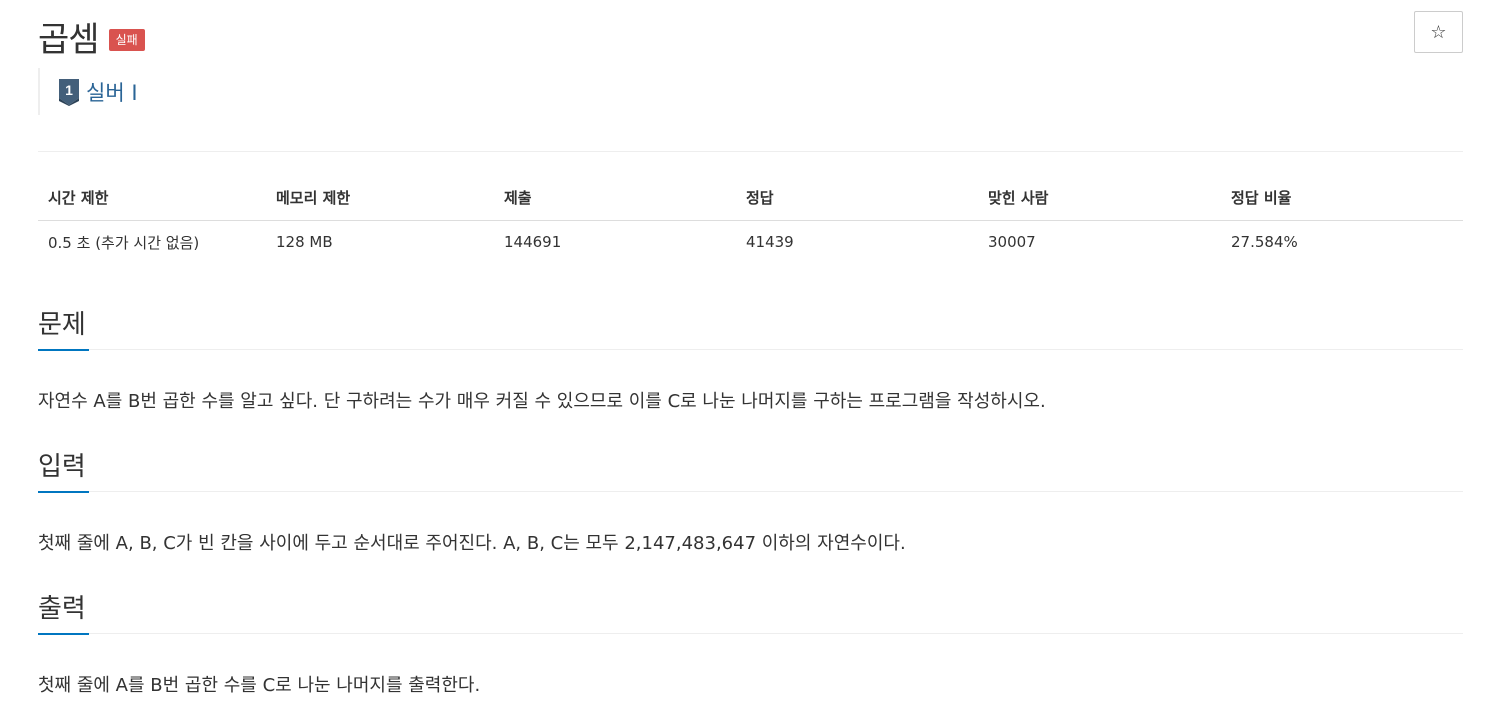 The image size is (1495, 721). I want to click on cell-accepted: 41439, so click(857, 242).